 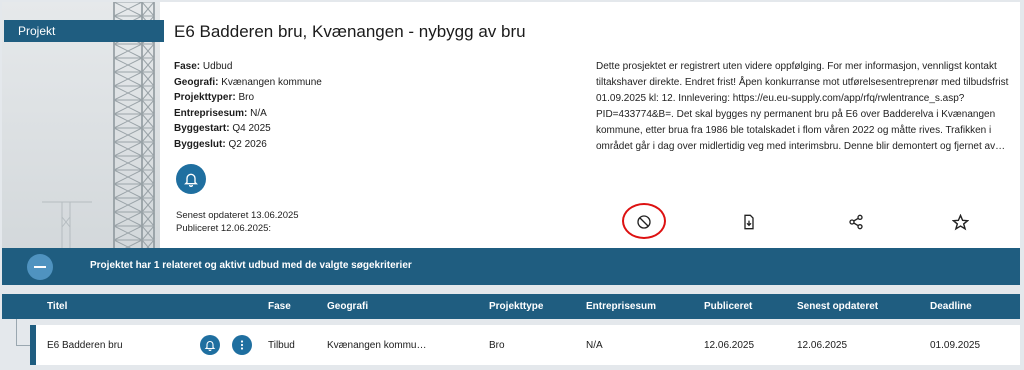 I want to click on meta-row-start: Byggestart: Q4 2025, so click(x=248, y=129).